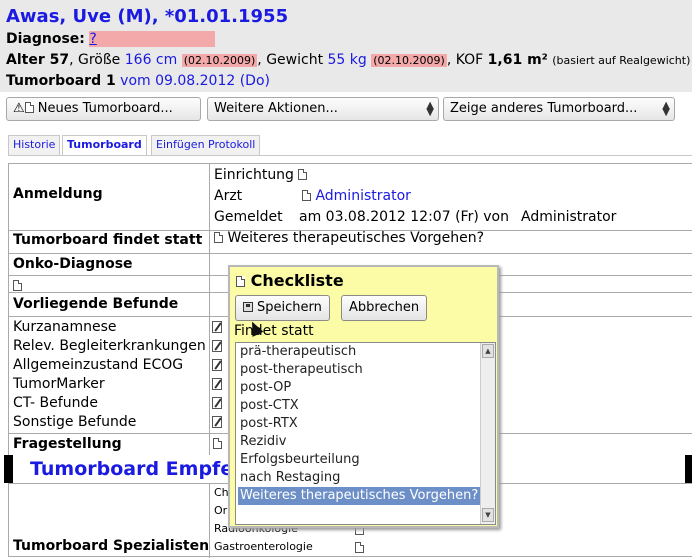 The width and height of the screenshot is (692, 558). I want to click on fragestellung-label: Fragestellung, so click(67, 444).